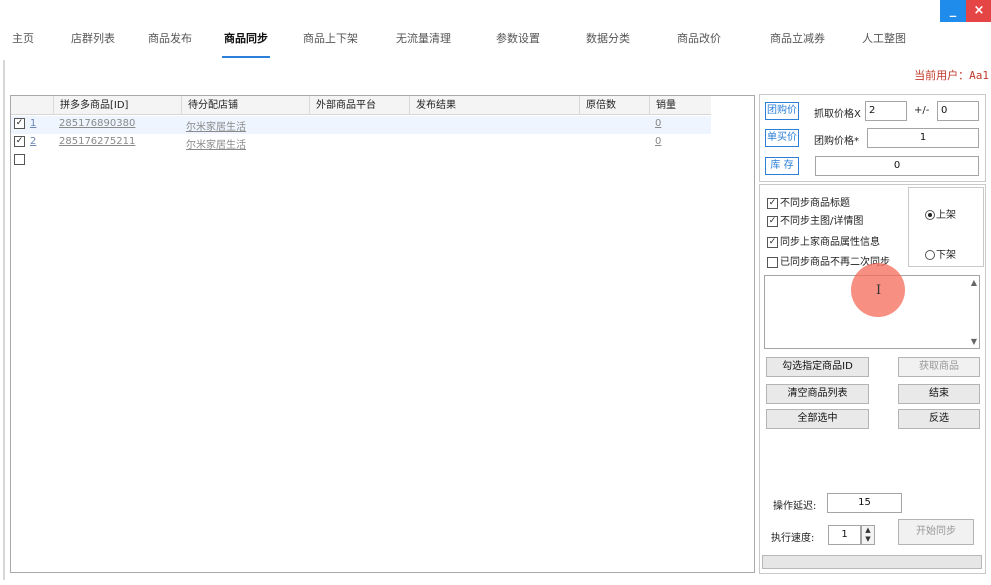 The width and height of the screenshot is (991, 585). I want to click on column-header-product-id: 拼多多商品[ID], so click(117, 105).